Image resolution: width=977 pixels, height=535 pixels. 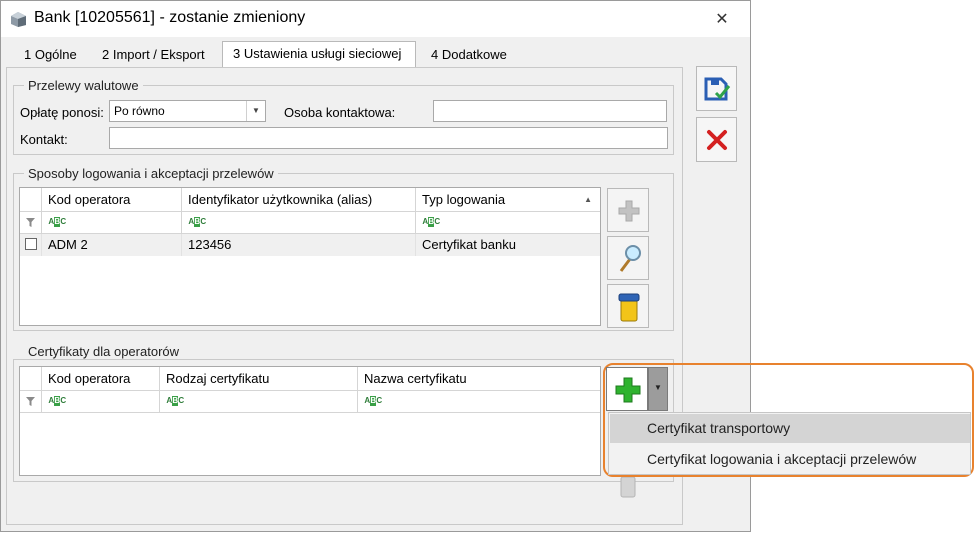 What do you see at coordinates (83, 85) in the screenshot?
I see `currency-transfers-title: Przelewy walutowe` at bounding box center [83, 85].